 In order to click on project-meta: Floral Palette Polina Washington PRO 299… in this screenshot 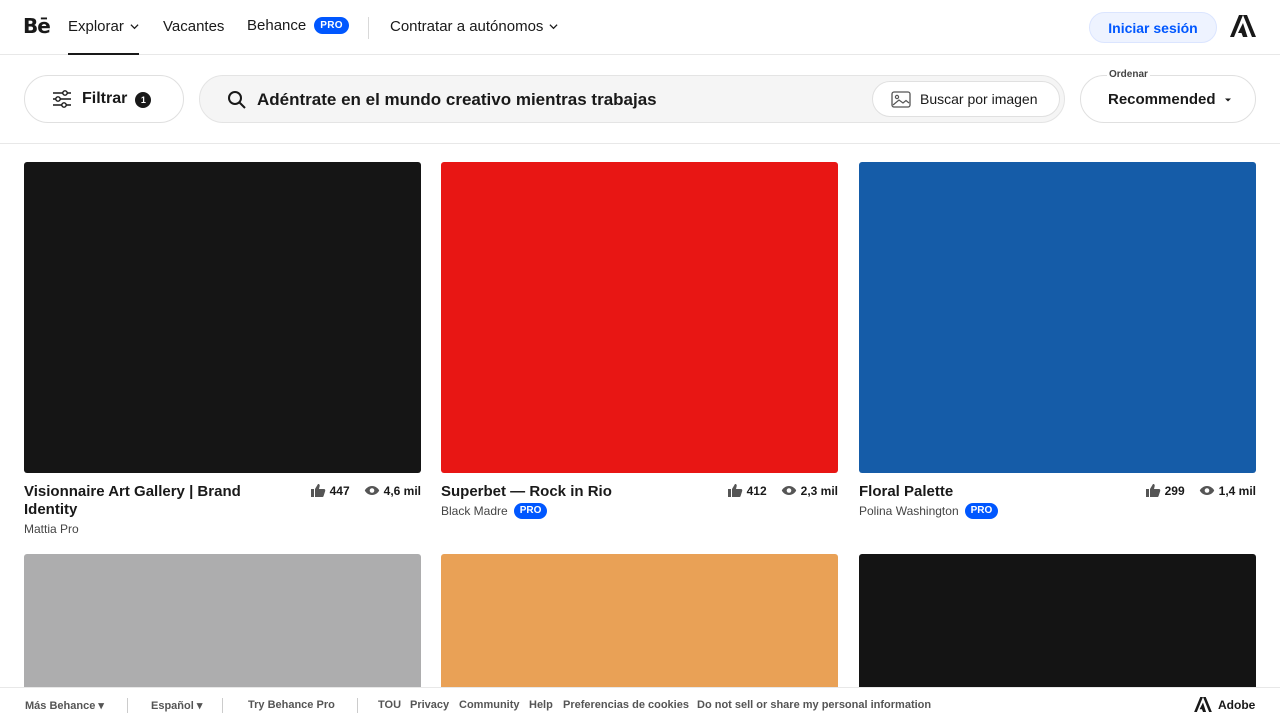, I will do `click(1057, 501)`.